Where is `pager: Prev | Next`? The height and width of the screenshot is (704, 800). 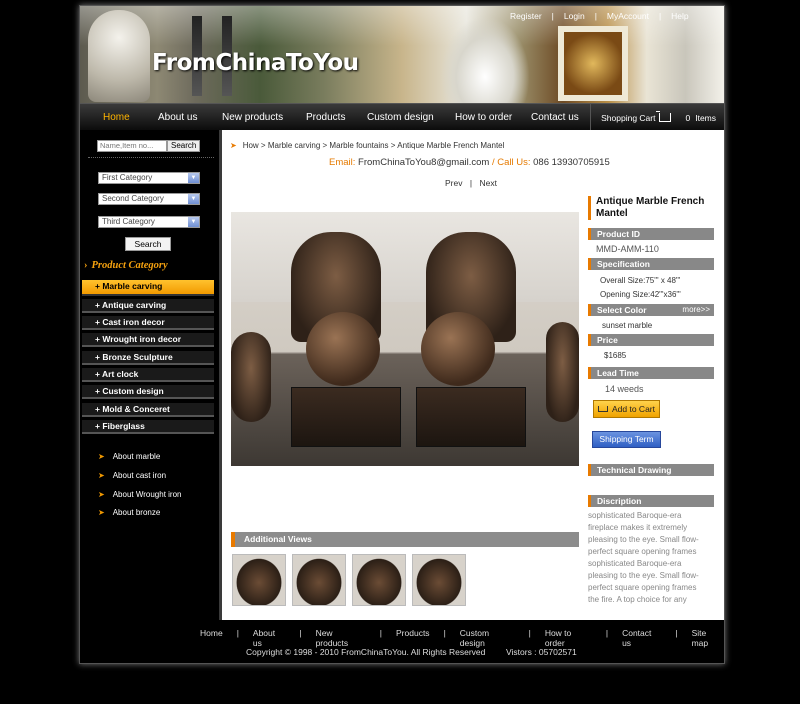 pager: Prev | Next is located at coordinates (471, 183).